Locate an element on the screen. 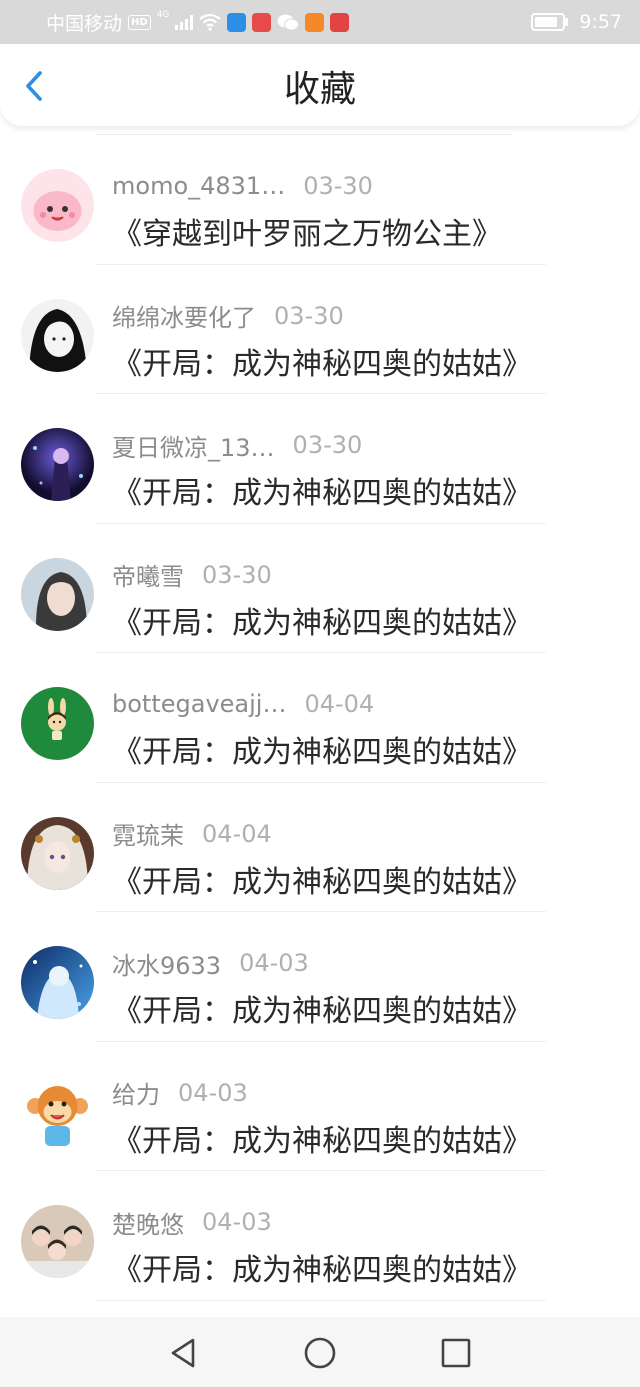 The width and height of the screenshot is (640, 1387). username: 绵绵冰要化了 is located at coordinates (184, 315).